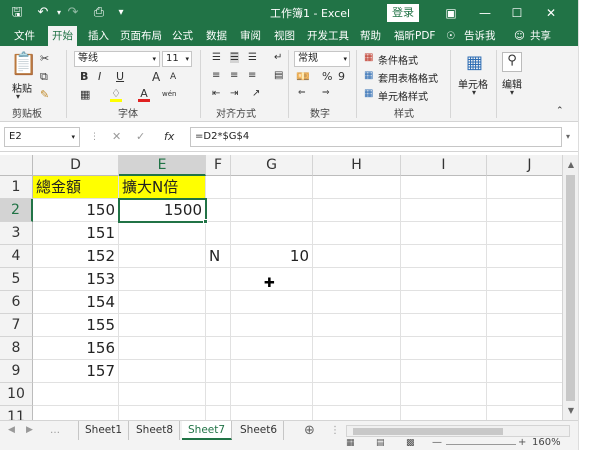 Image resolution: width=600 pixels, height=450 pixels. Describe the element at coordinates (403, 95) in the screenshot. I see `cell-styles-button: 单元格样式` at that location.